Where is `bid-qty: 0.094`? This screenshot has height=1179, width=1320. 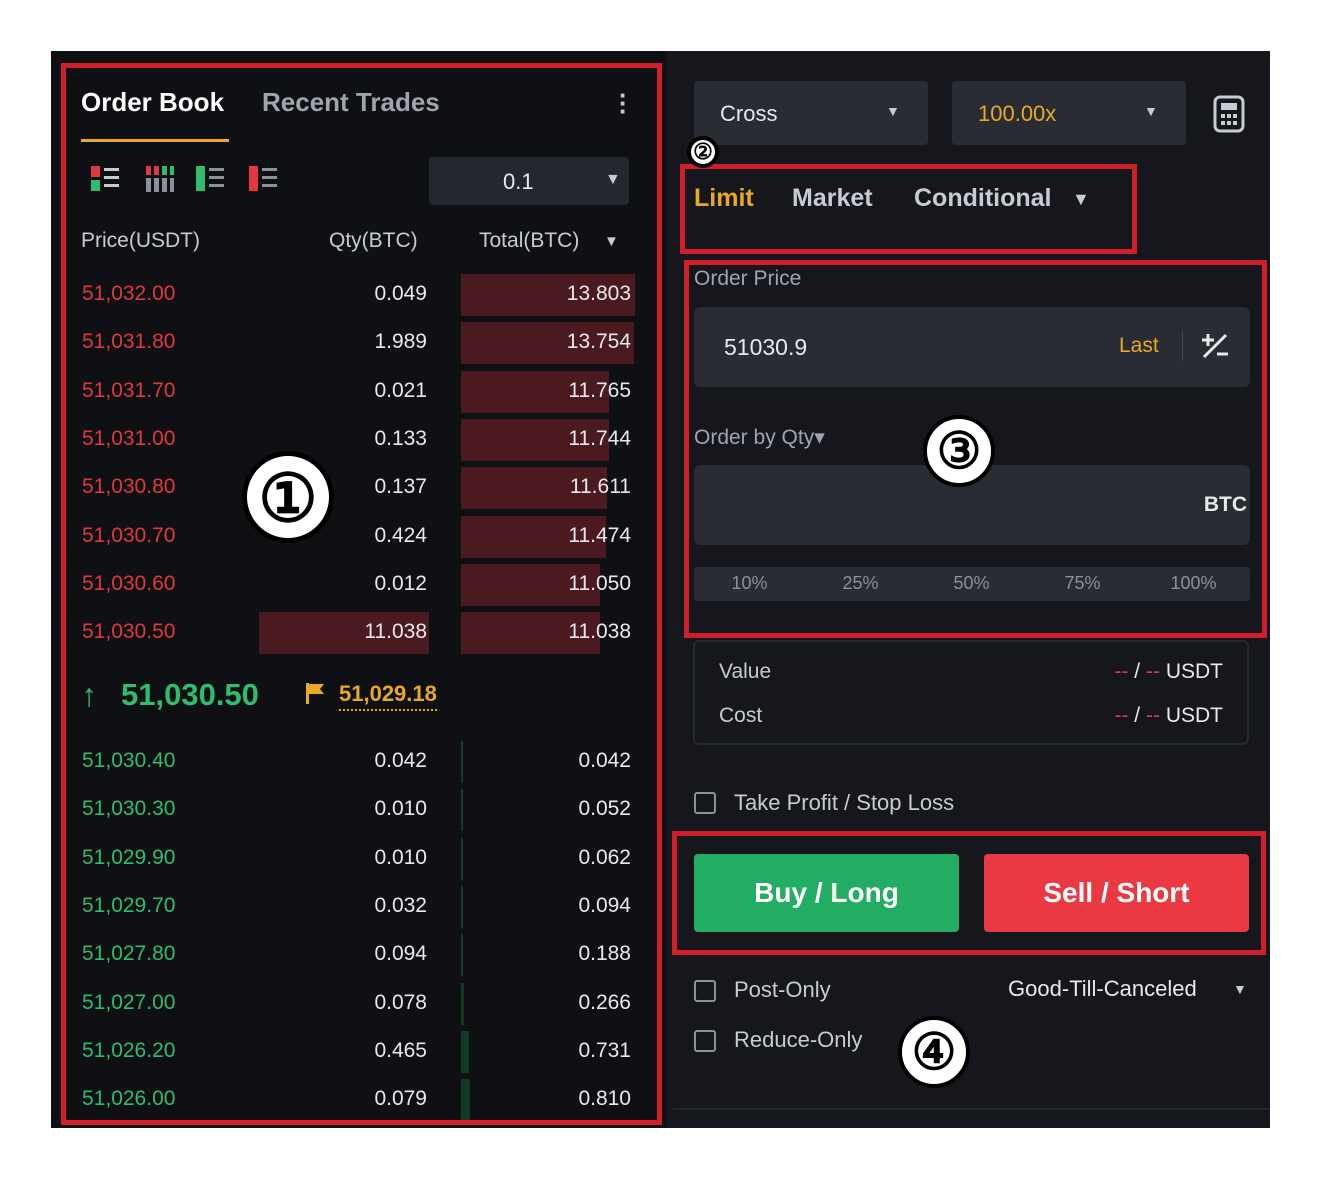
bid-qty: 0.094 is located at coordinates (400, 954).